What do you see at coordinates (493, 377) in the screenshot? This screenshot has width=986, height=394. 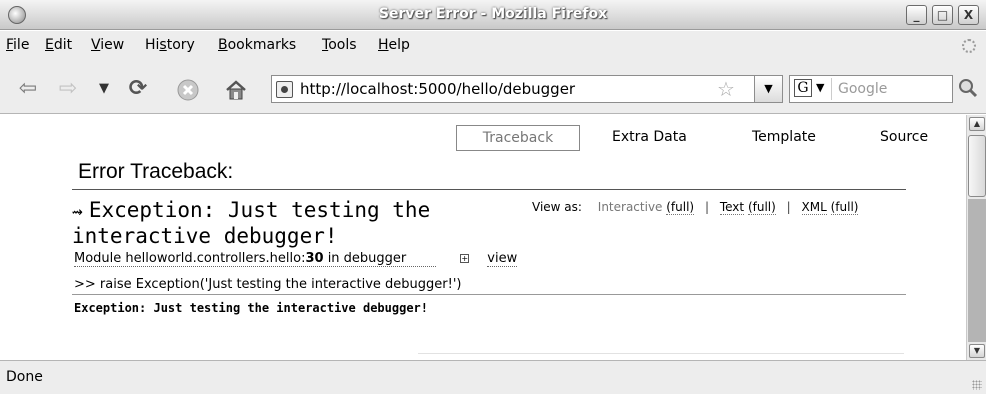 I see `status-bar: Done` at bounding box center [493, 377].